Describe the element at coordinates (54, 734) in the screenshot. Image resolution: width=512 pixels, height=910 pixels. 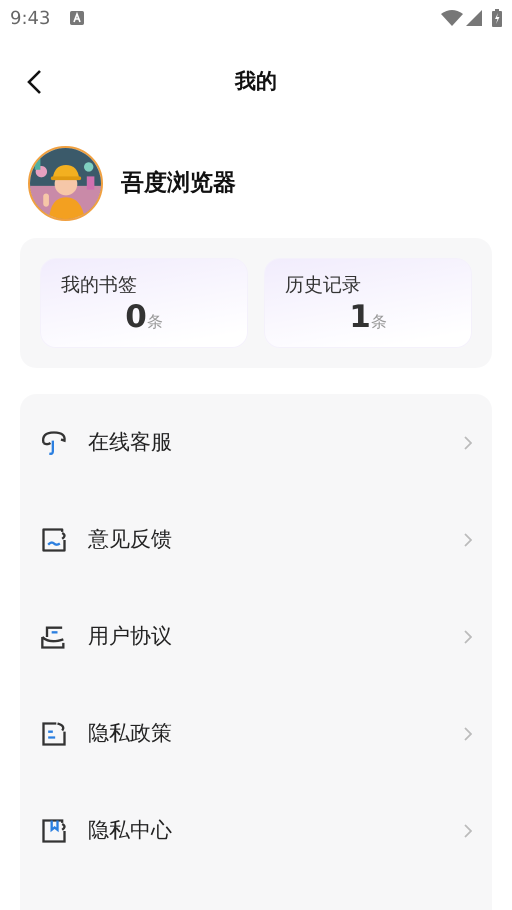
I see `policy-icon` at that location.